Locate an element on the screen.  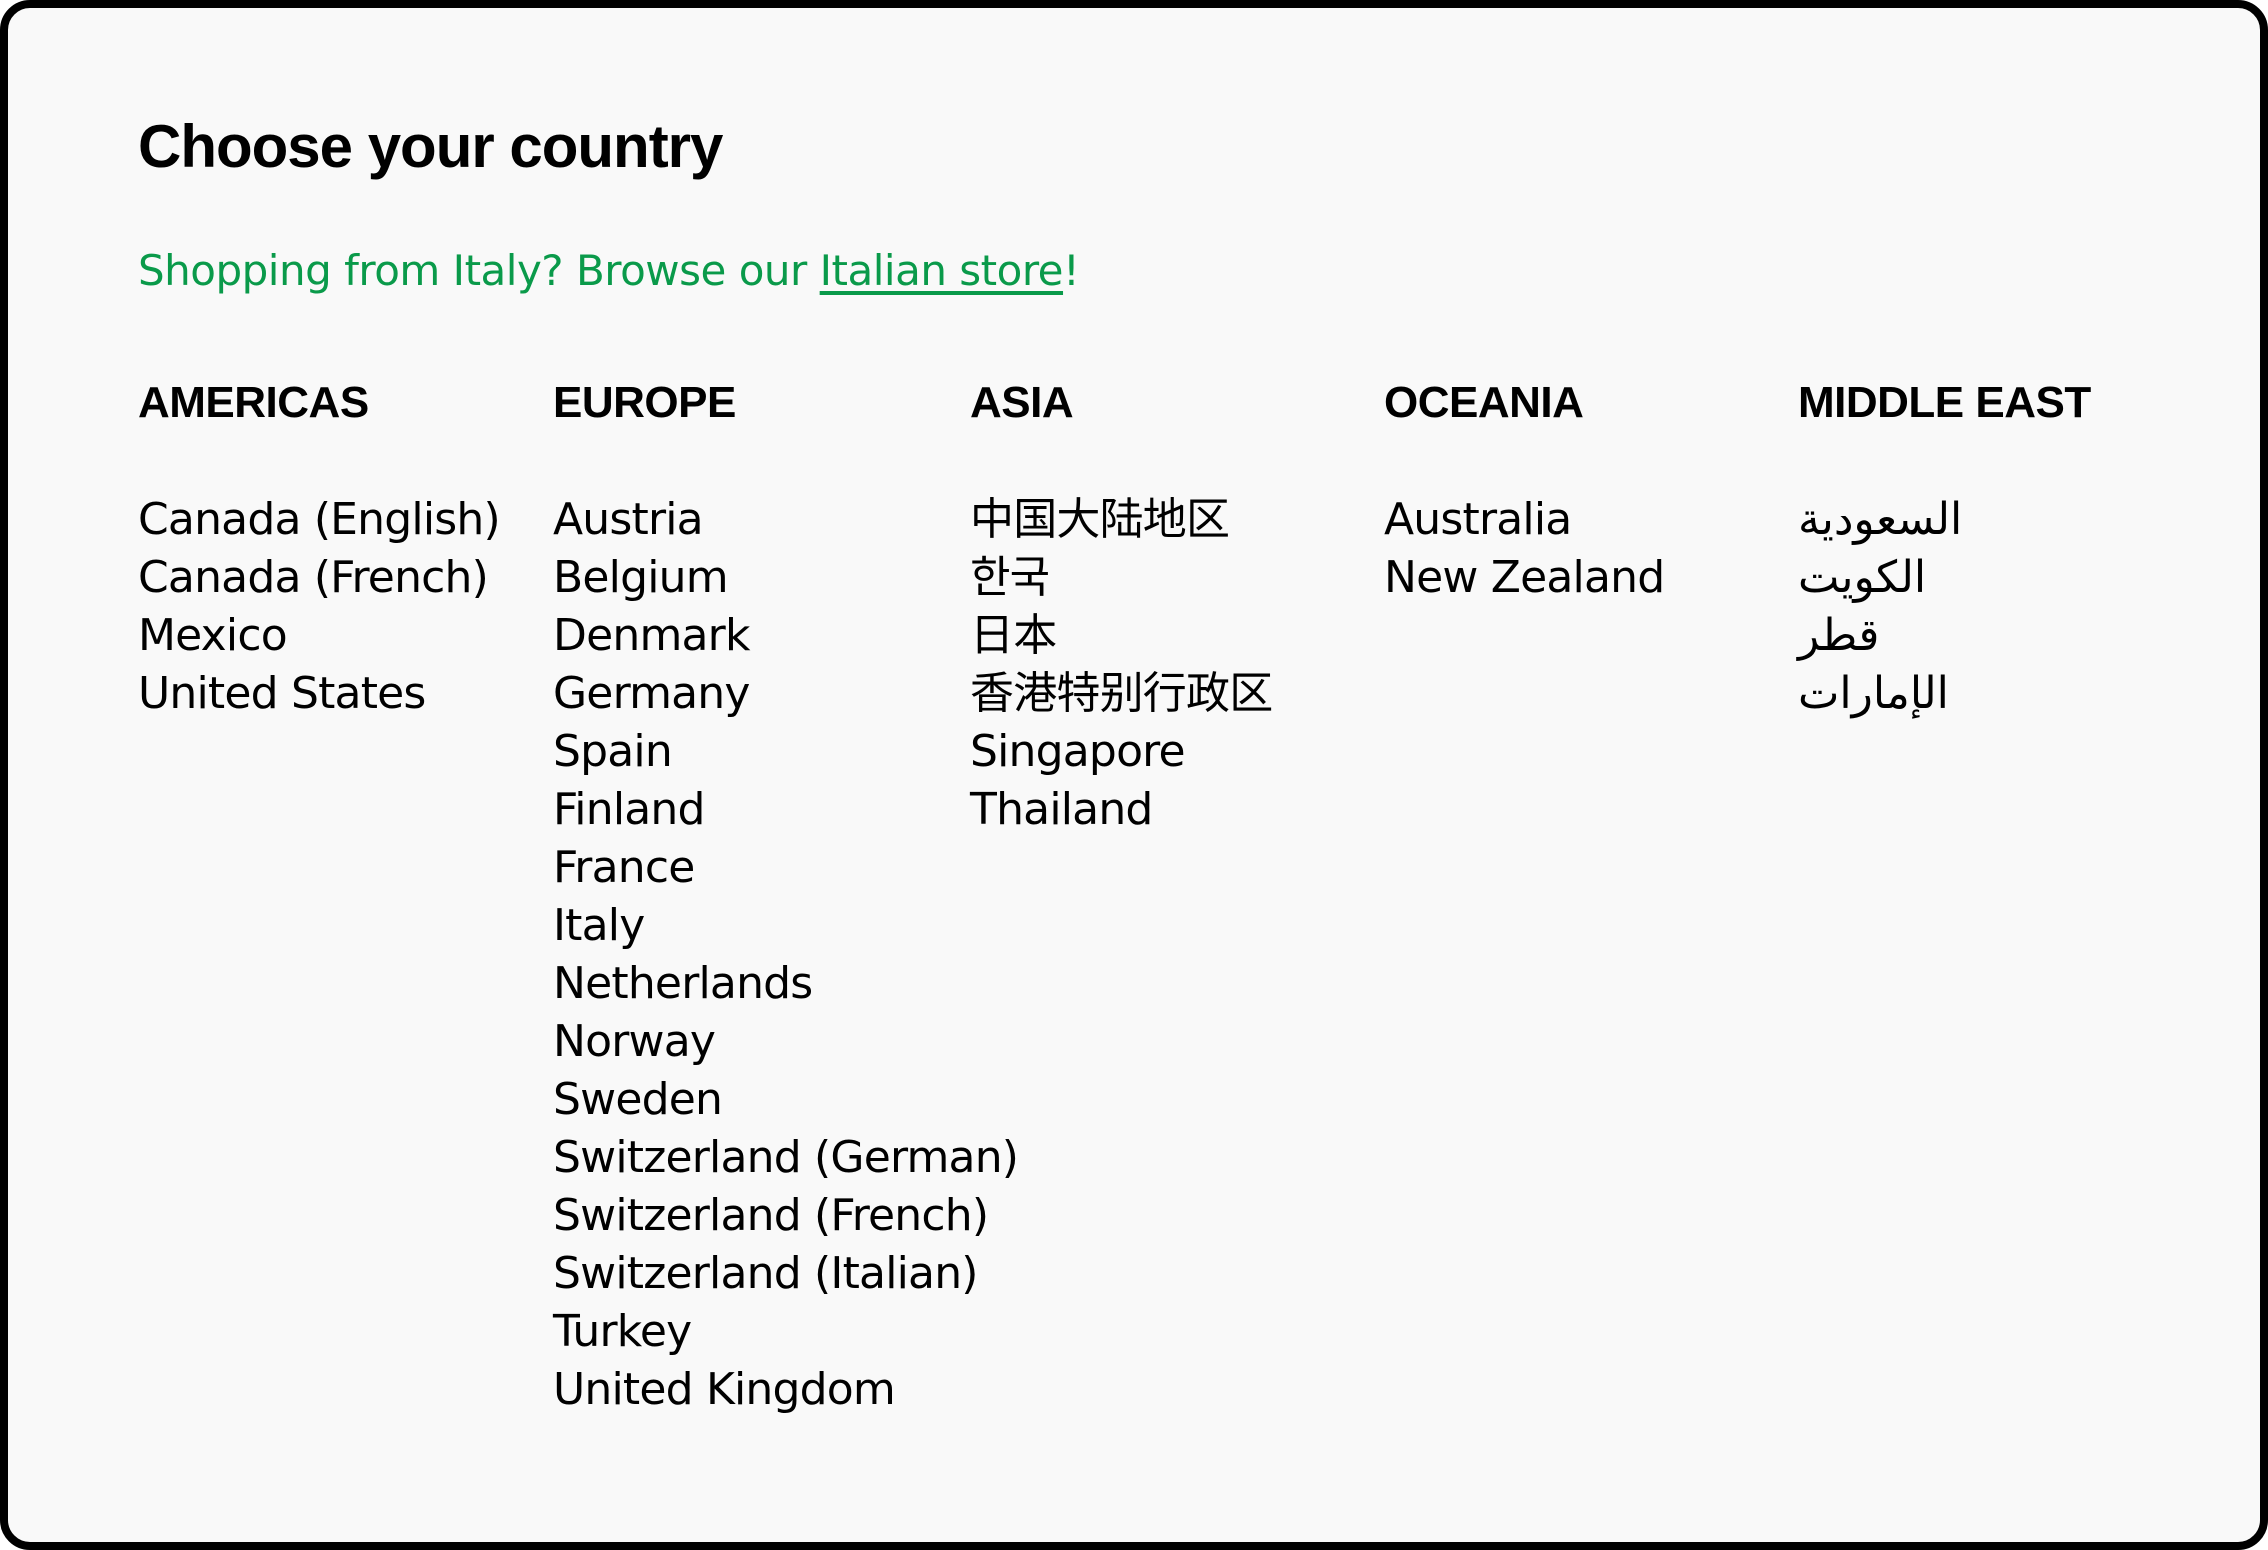
country-item: Netherlands is located at coordinates (785, 984).